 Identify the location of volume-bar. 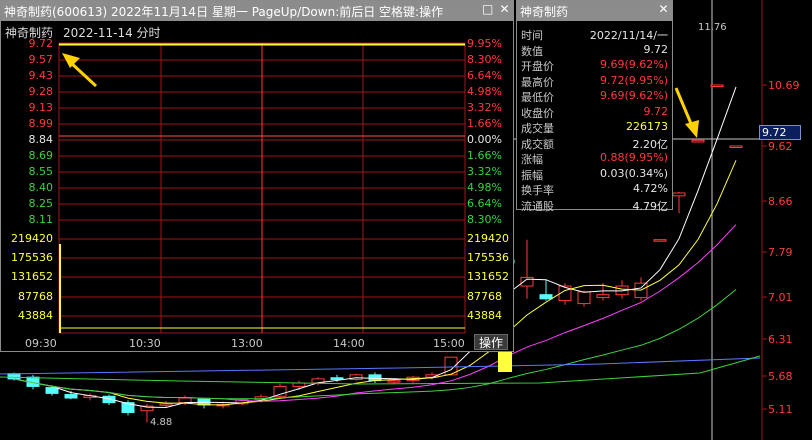
(60, 288).